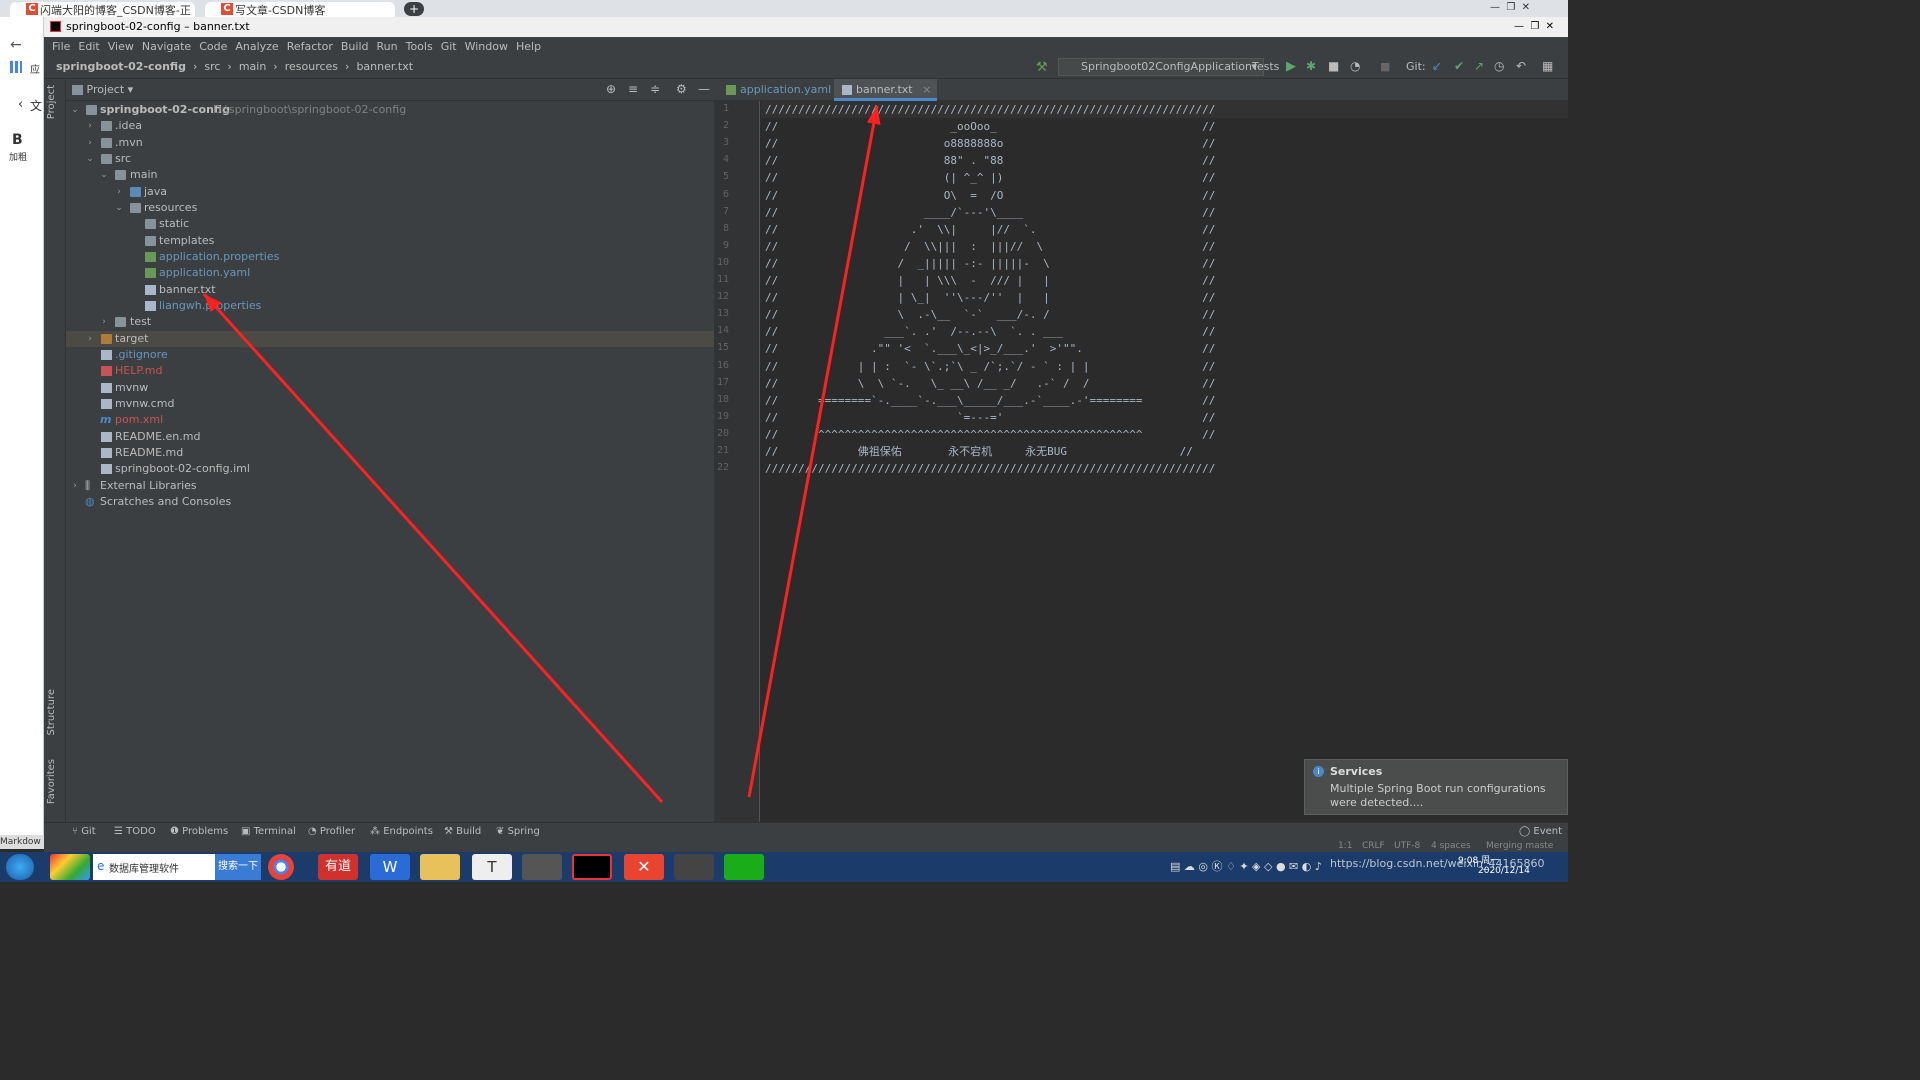  I want to click on tree-item-scratches: ◍ Scratches and Consoles, so click(390, 502).